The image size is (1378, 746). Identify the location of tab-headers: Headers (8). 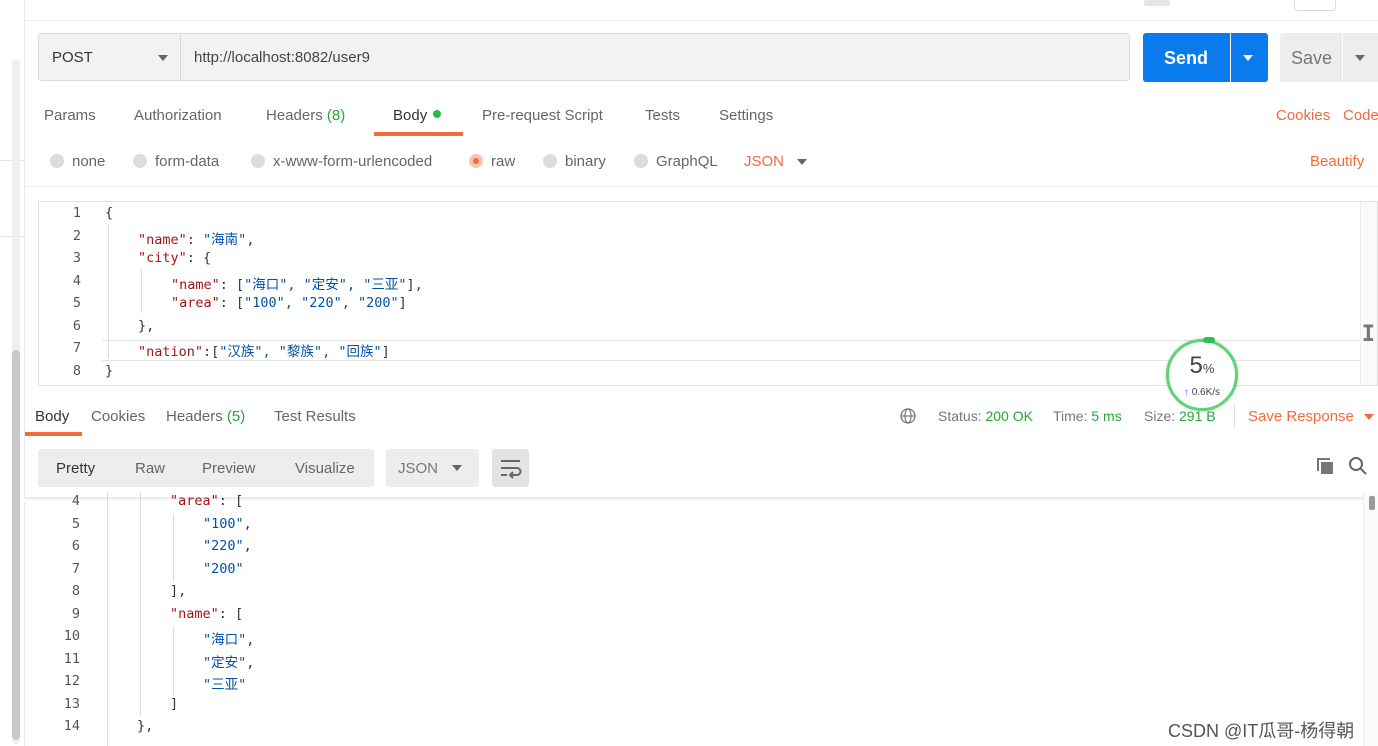
(305, 115).